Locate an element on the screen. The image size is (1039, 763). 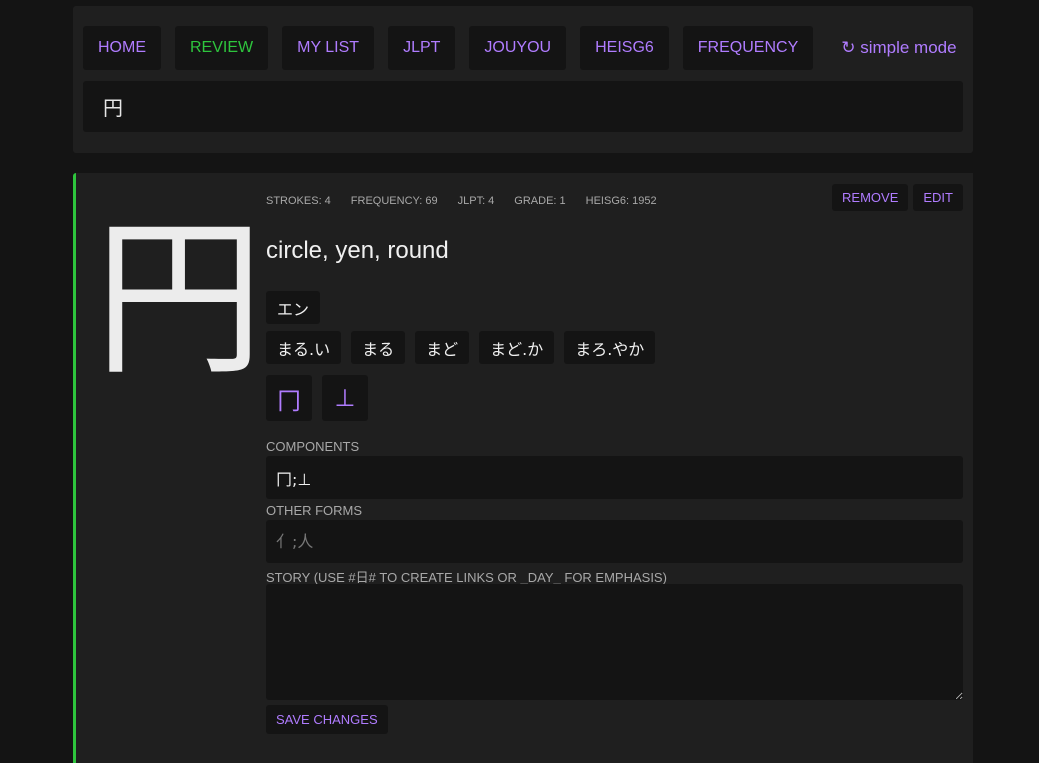
kunyomi-reading: まる is located at coordinates (378, 347).